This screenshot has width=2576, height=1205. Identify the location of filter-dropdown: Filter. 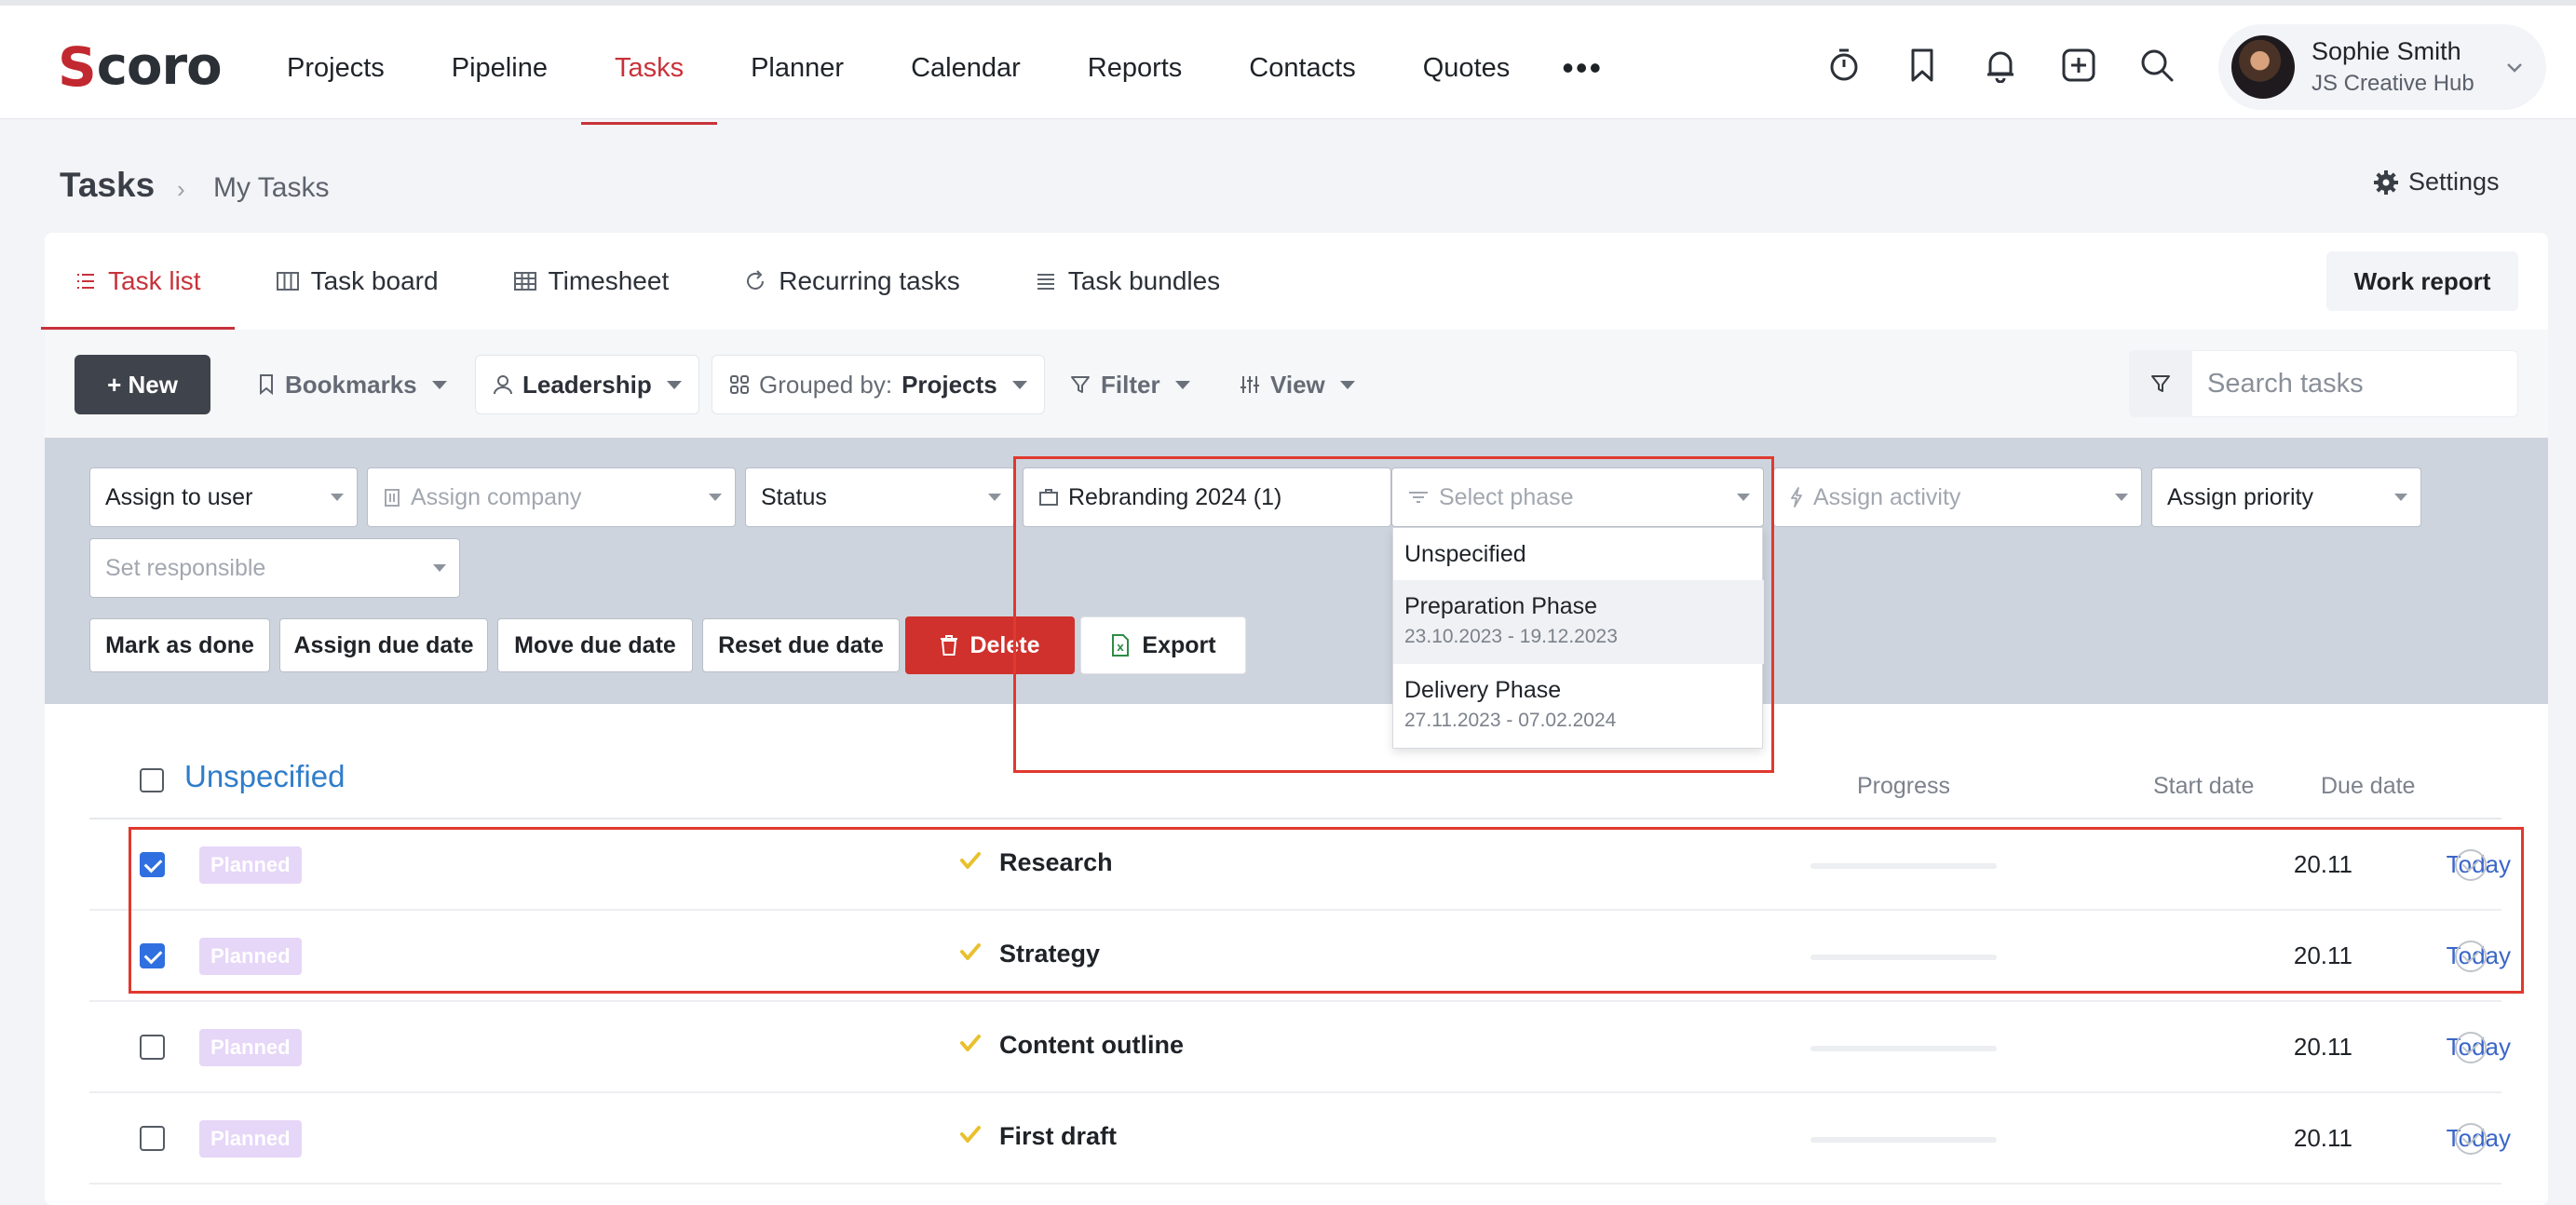
(1129, 384).